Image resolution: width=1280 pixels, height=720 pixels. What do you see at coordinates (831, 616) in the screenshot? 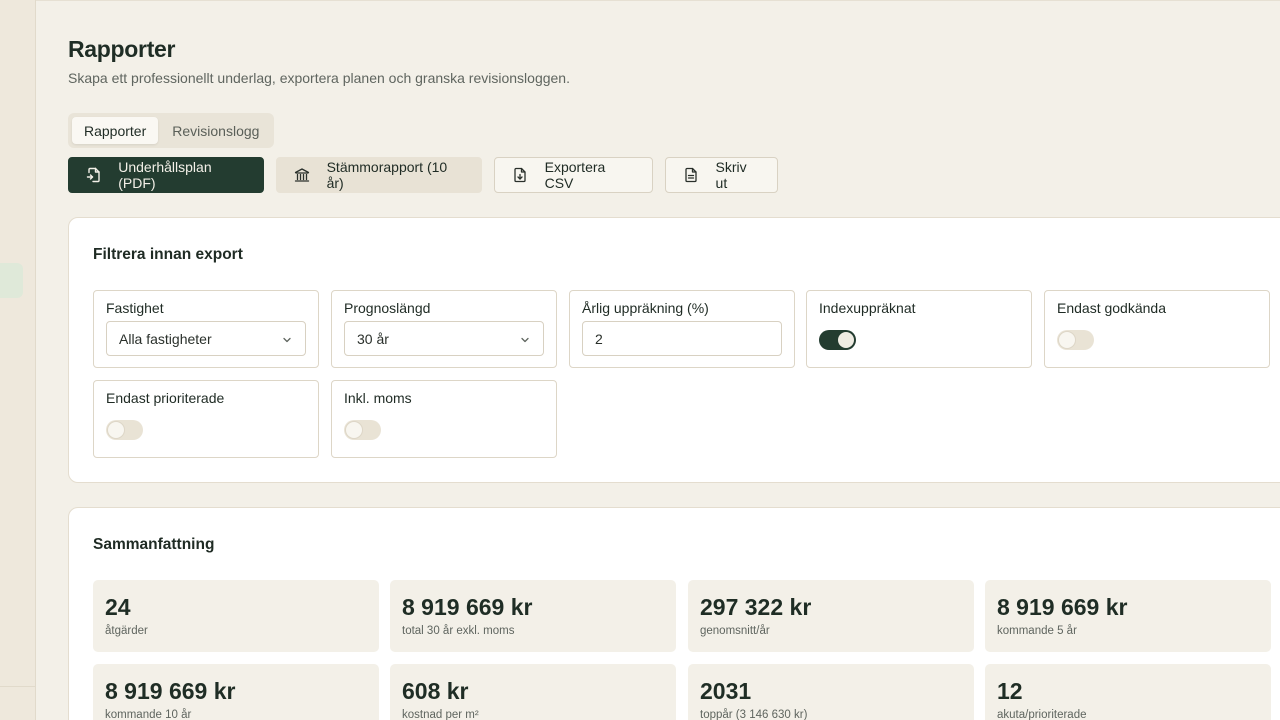
I see `stat-card: 297 322 kr genomsnitt/år` at bounding box center [831, 616].